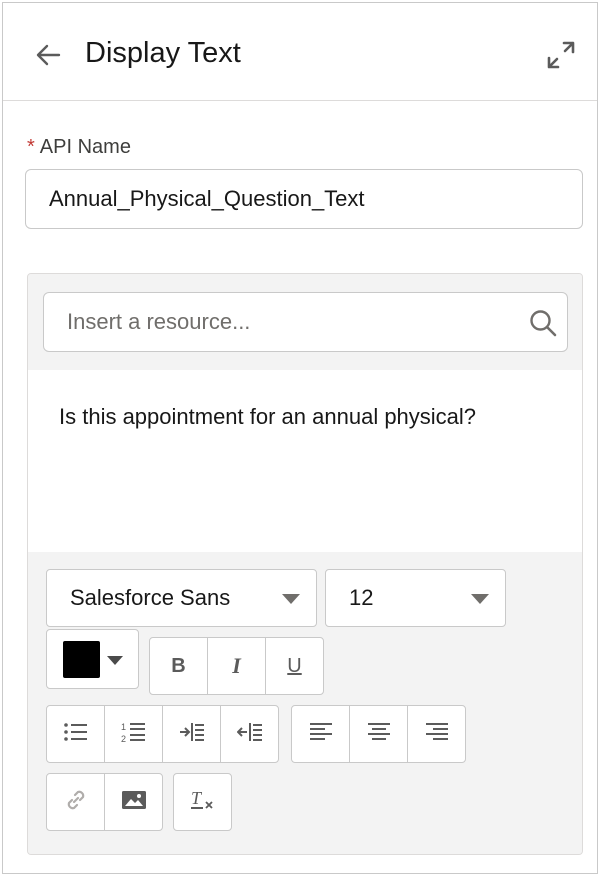 The height and width of the screenshot is (876, 600). I want to click on align-center-button, so click(378, 734).